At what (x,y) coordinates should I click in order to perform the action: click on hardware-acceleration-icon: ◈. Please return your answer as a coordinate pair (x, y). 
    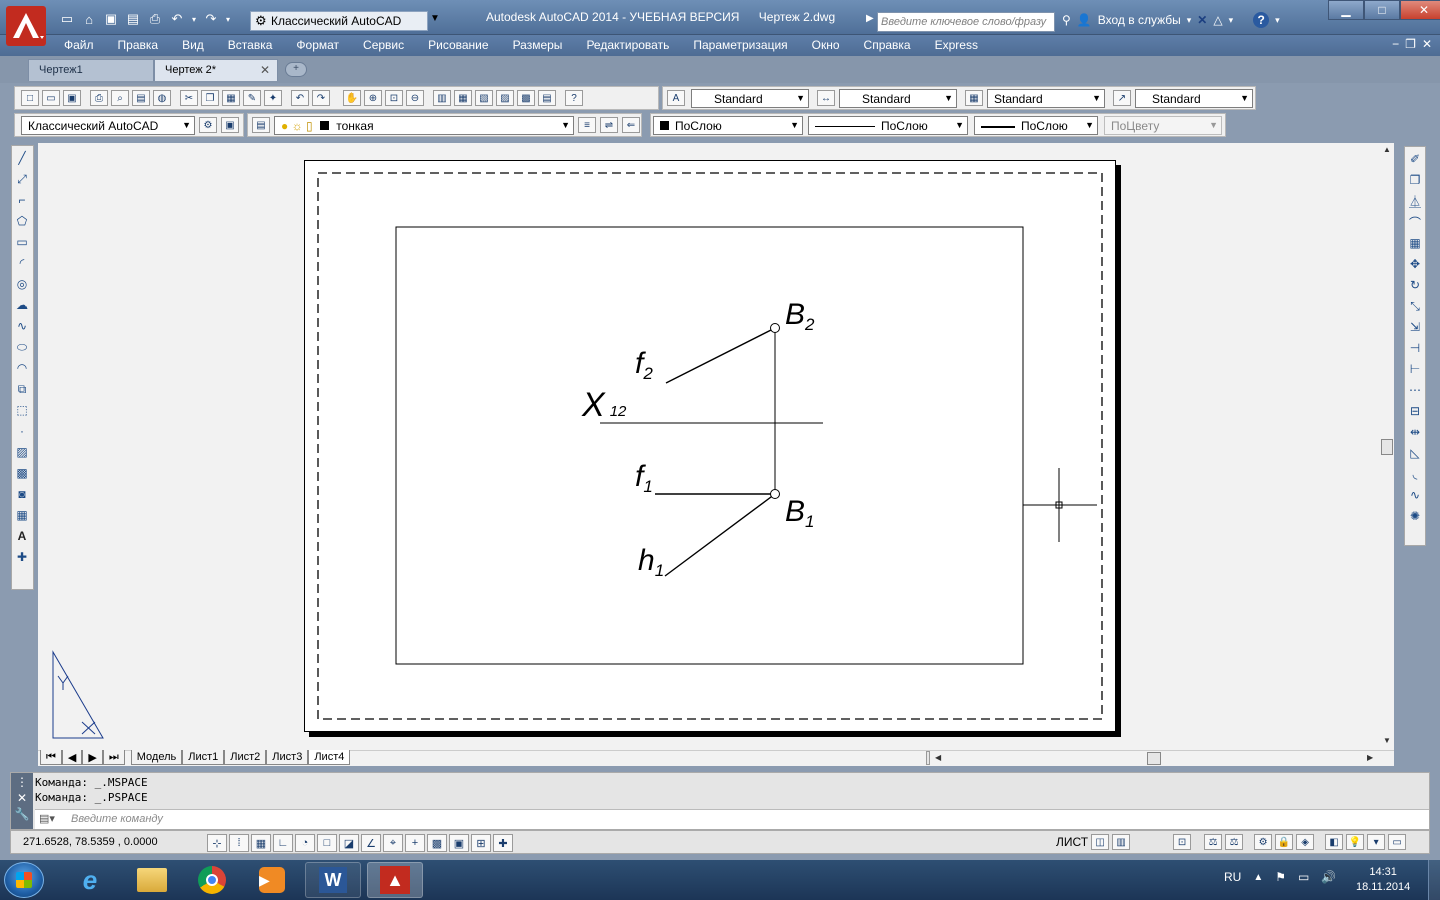
    Looking at the image, I should click on (1305, 842).